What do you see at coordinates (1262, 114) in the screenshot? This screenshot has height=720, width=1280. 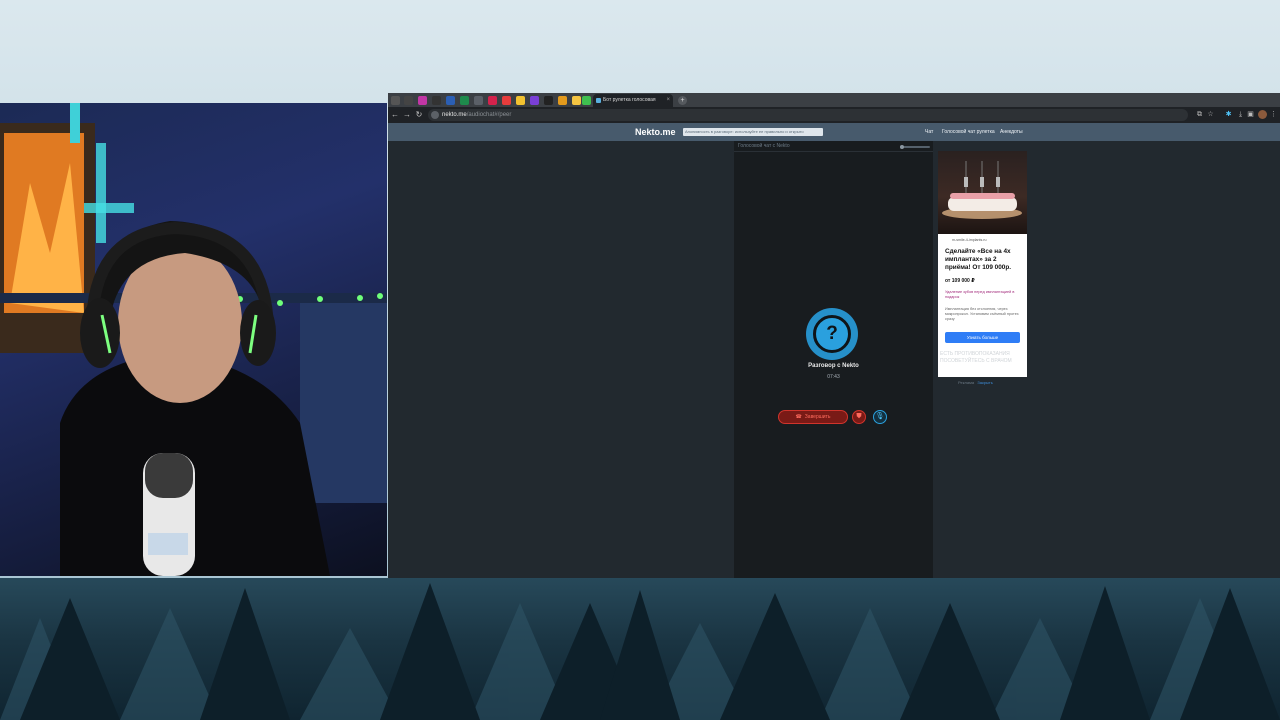 I see `profile-avatar` at bounding box center [1262, 114].